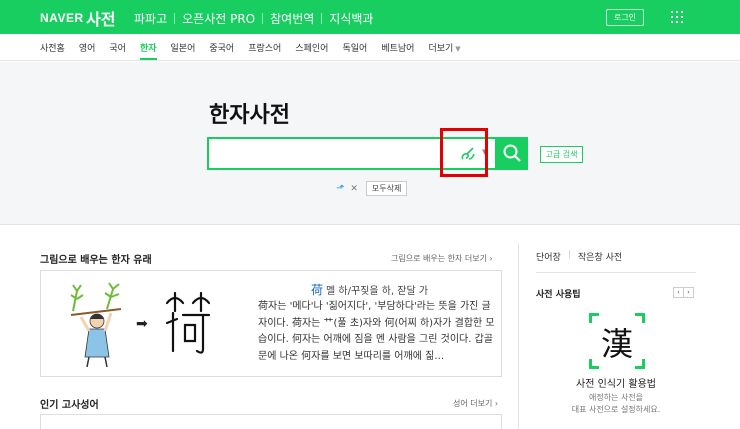 This screenshot has width=740, height=429. What do you see at coordinates (616, 272) in the screenshot?
I see `divider` at bounding box center [616, 272].